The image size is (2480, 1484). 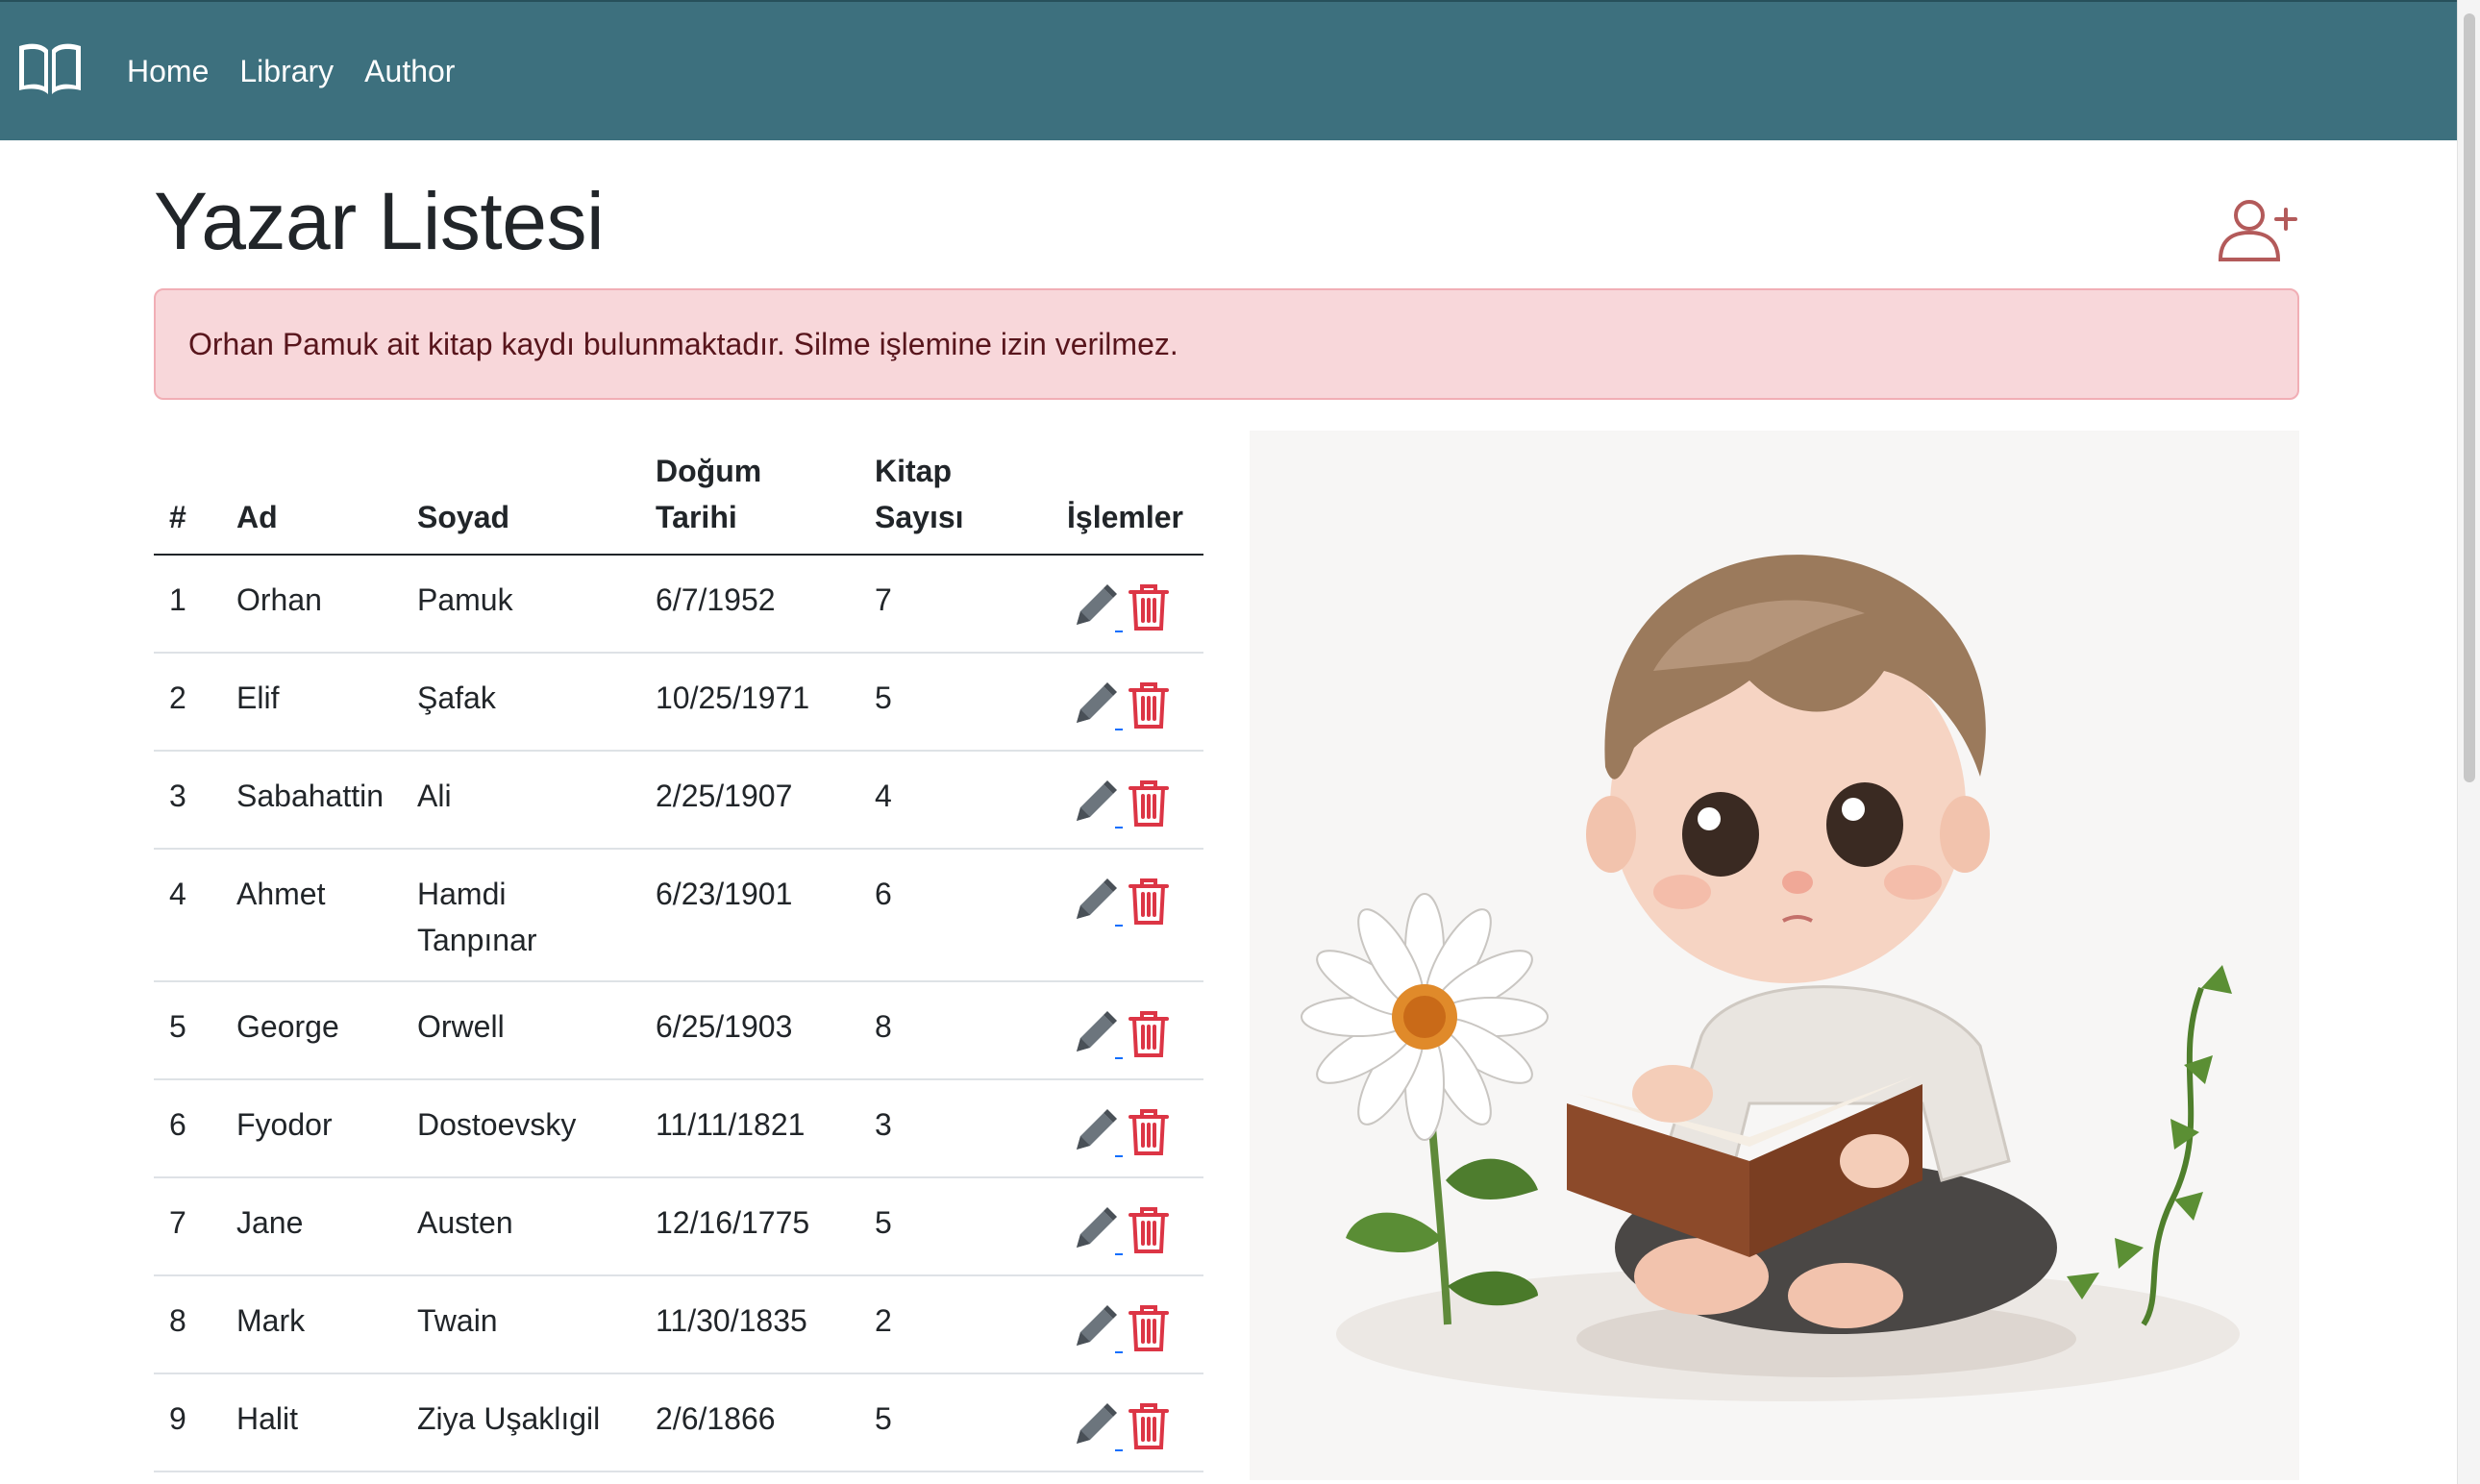 I want to click on col-header-dogum-line2: Tarihi, so click(x=696, y=517).